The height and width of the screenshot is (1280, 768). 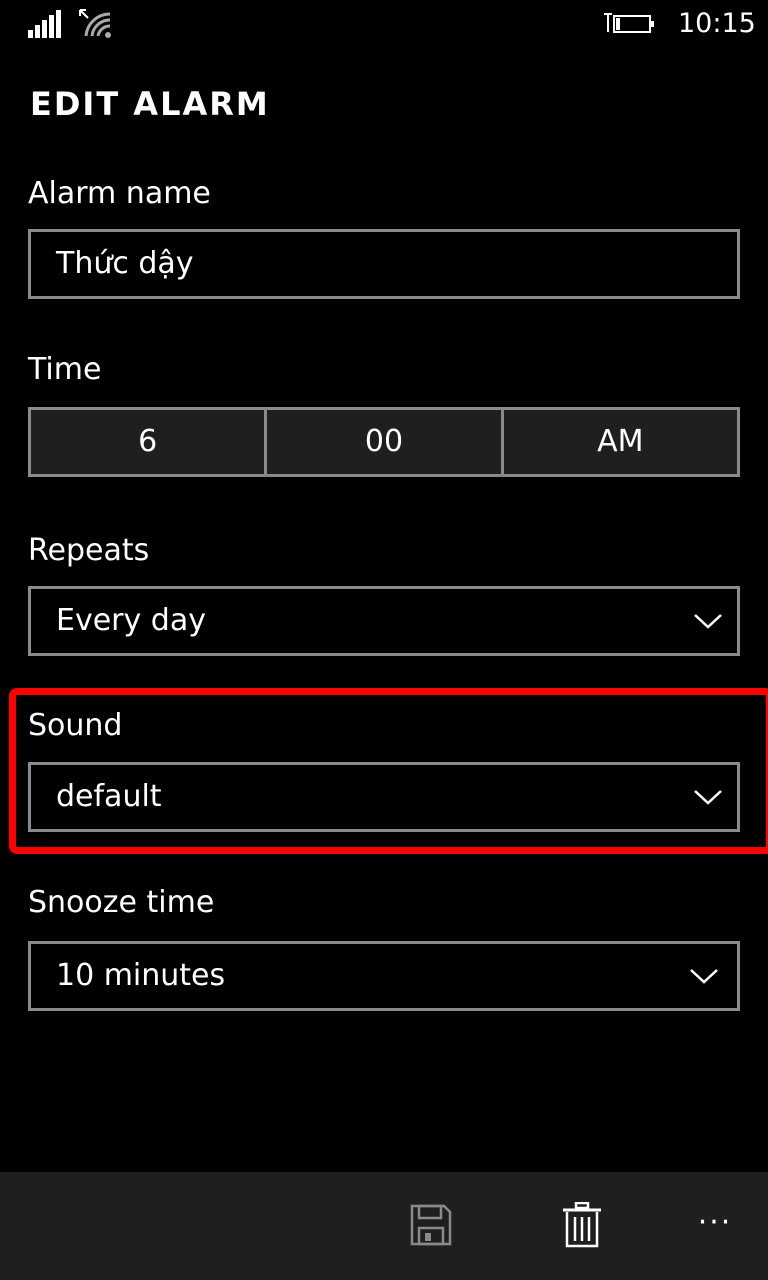 I want to click on page-title: EDIT ALARM, so click(x=150, y=104).